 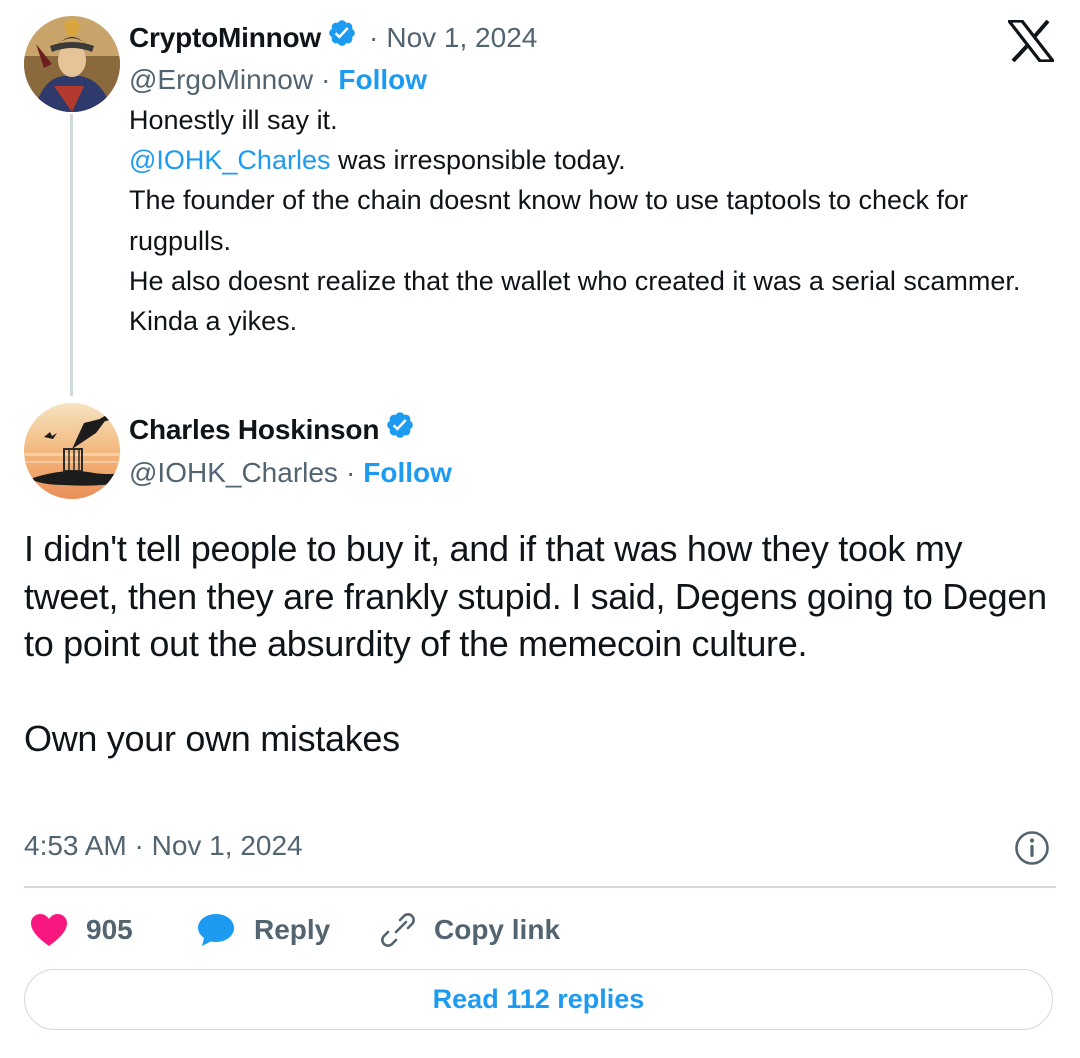 I want to click on main-author-name: Charles Hoskinson, so click(x=254, y=430).